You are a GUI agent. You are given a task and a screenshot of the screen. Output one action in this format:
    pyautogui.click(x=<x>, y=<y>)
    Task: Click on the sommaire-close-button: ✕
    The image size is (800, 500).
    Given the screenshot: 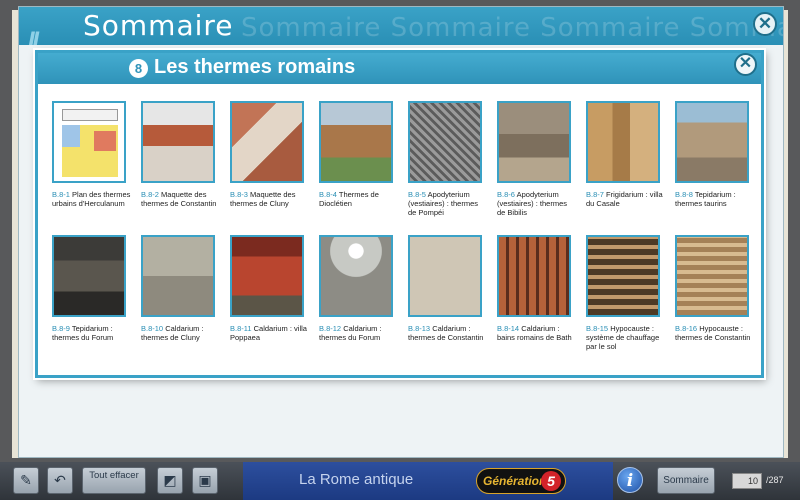 What is the action you would take?
    pyautogui.click(x=765, y=24)
    